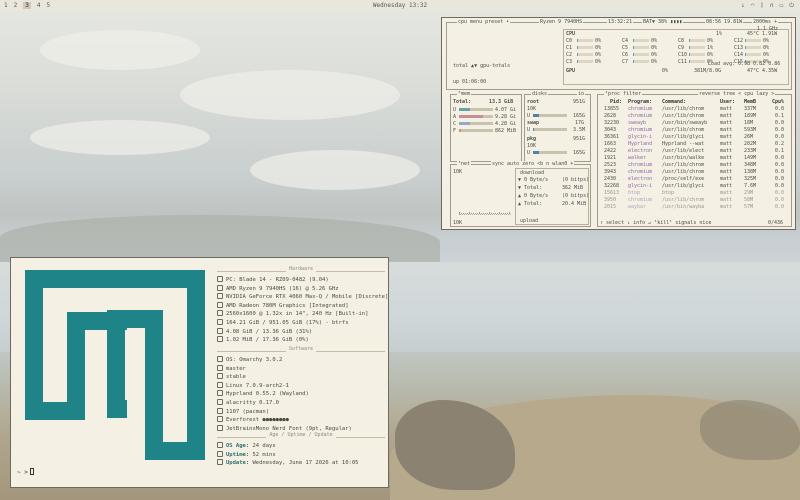 The image size is (800, 500). I want to click on process-row: 36361 glycin-i/usr/lib/glyci matt 26M 0.0, so click(695, 137).